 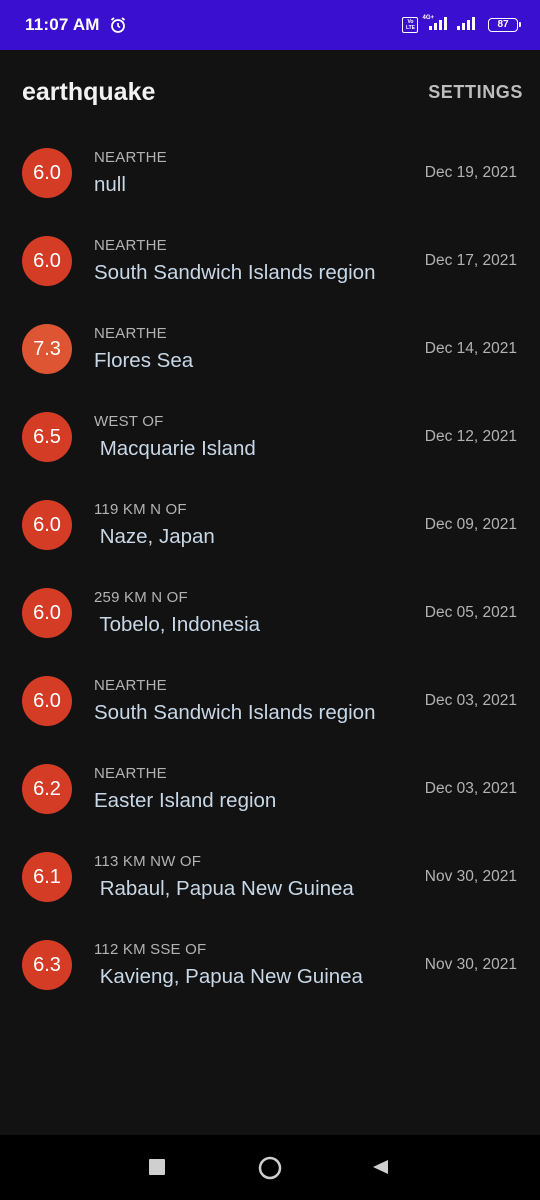 I want to click on earthquake-list-item: 6.0 NEARTHE null Dec 19, 2021, so click(x=270, y=172).